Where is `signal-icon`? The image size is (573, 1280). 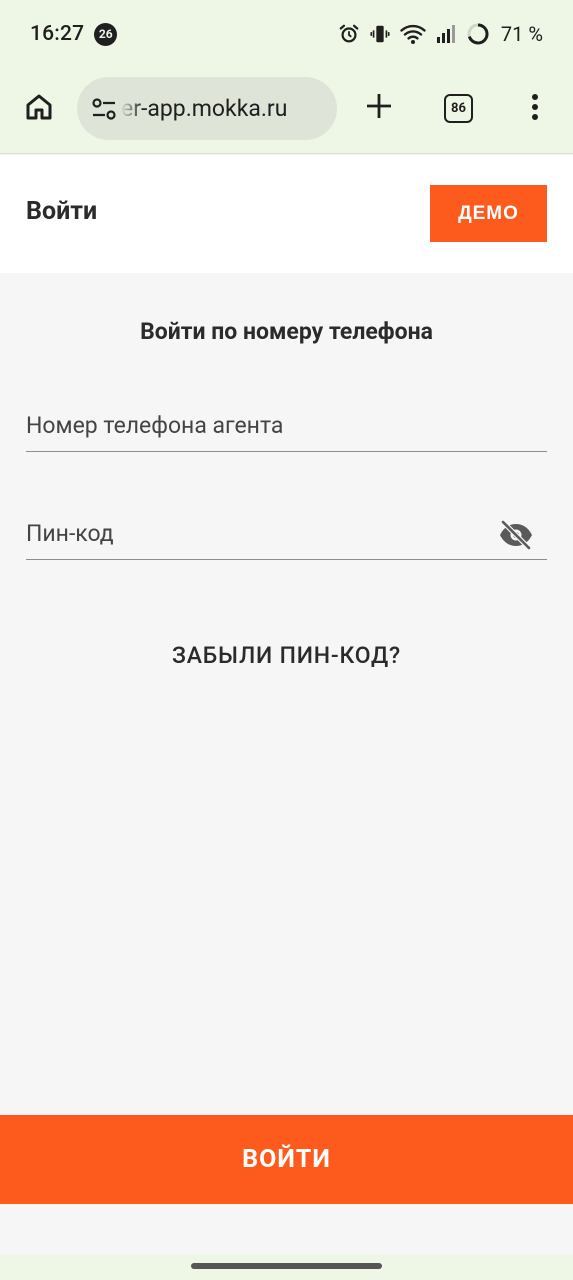 signal-icon is located at coordinates (446, 34).